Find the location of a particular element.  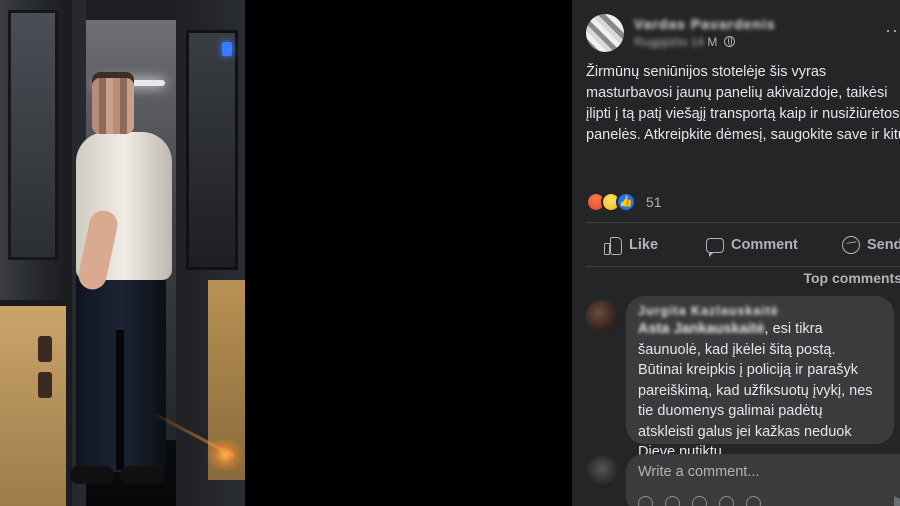

send-comment-icon is located at coordinates (897, 501).